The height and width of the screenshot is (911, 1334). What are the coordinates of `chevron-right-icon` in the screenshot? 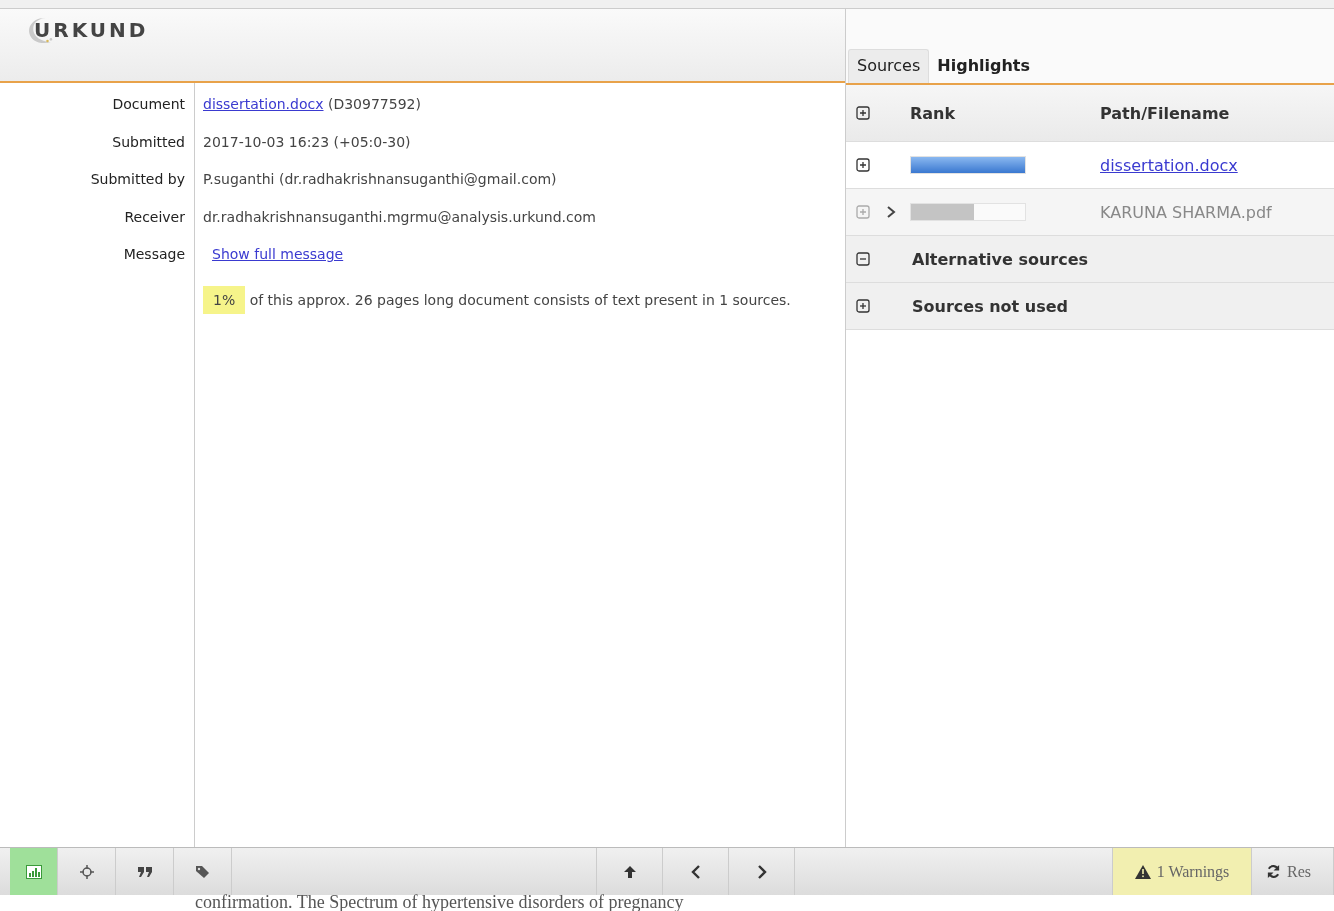 It's located at (761, 871).